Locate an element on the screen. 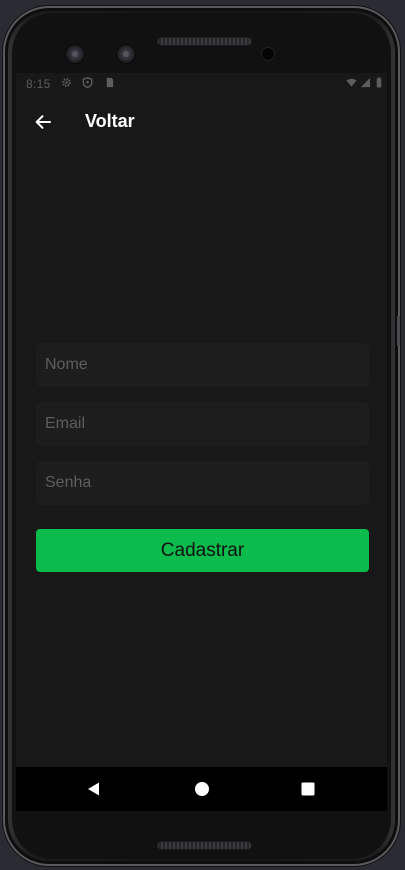 The image size is (405, 870). nav-recents-button is located at coordinates (308, 789).